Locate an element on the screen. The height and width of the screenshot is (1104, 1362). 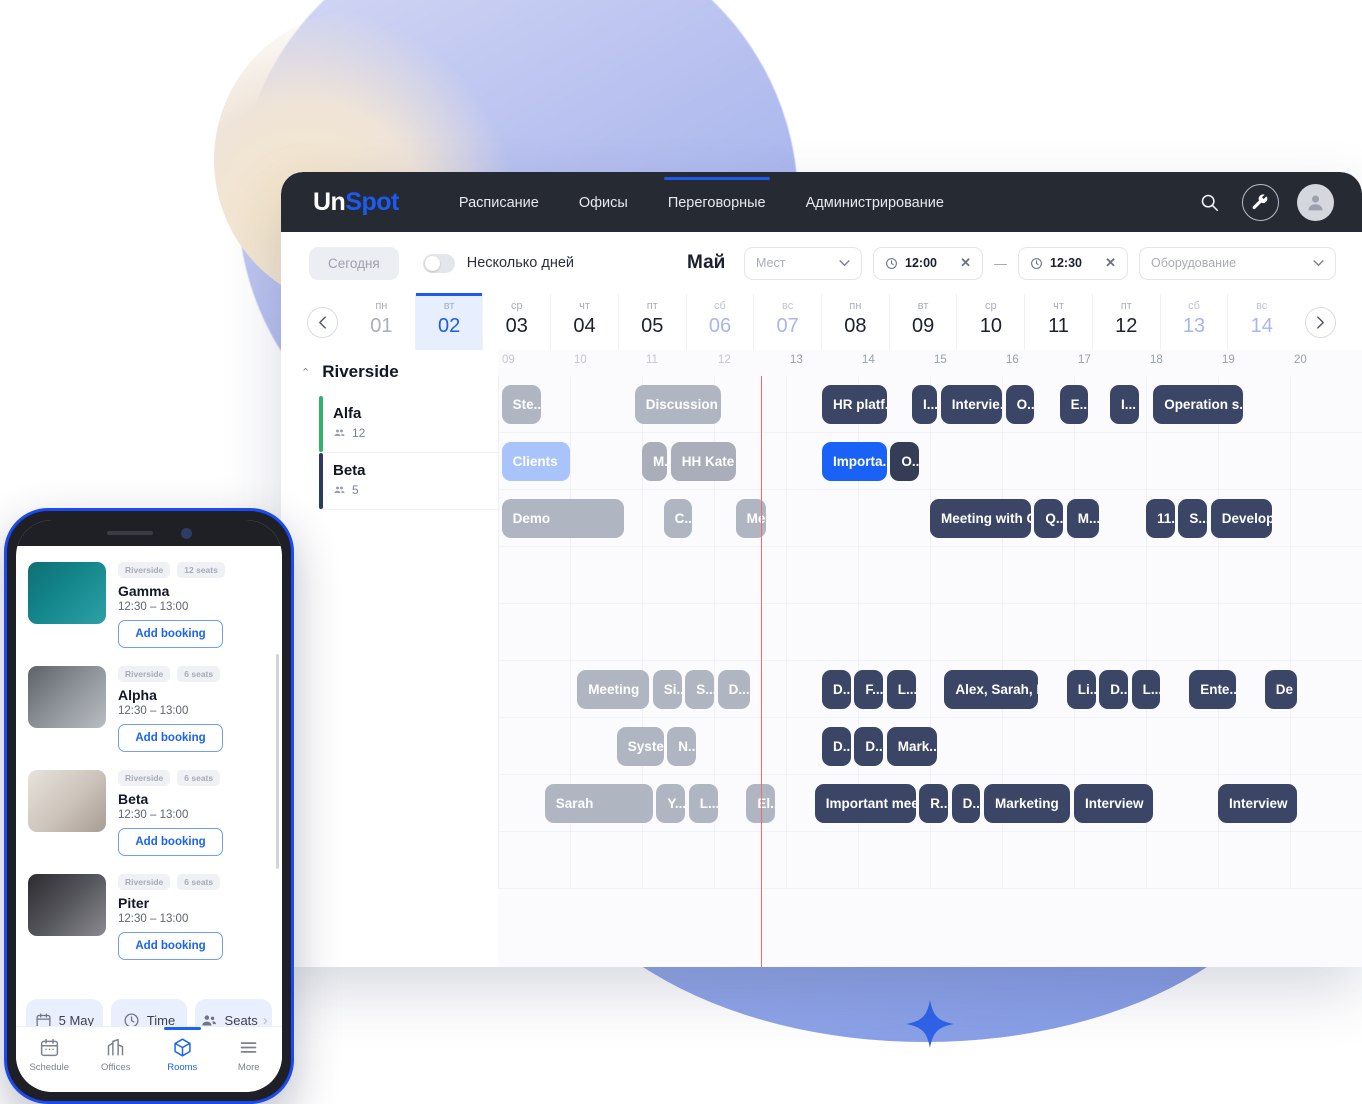
app-logo: UnSpot is located at coordinates (356, 202).